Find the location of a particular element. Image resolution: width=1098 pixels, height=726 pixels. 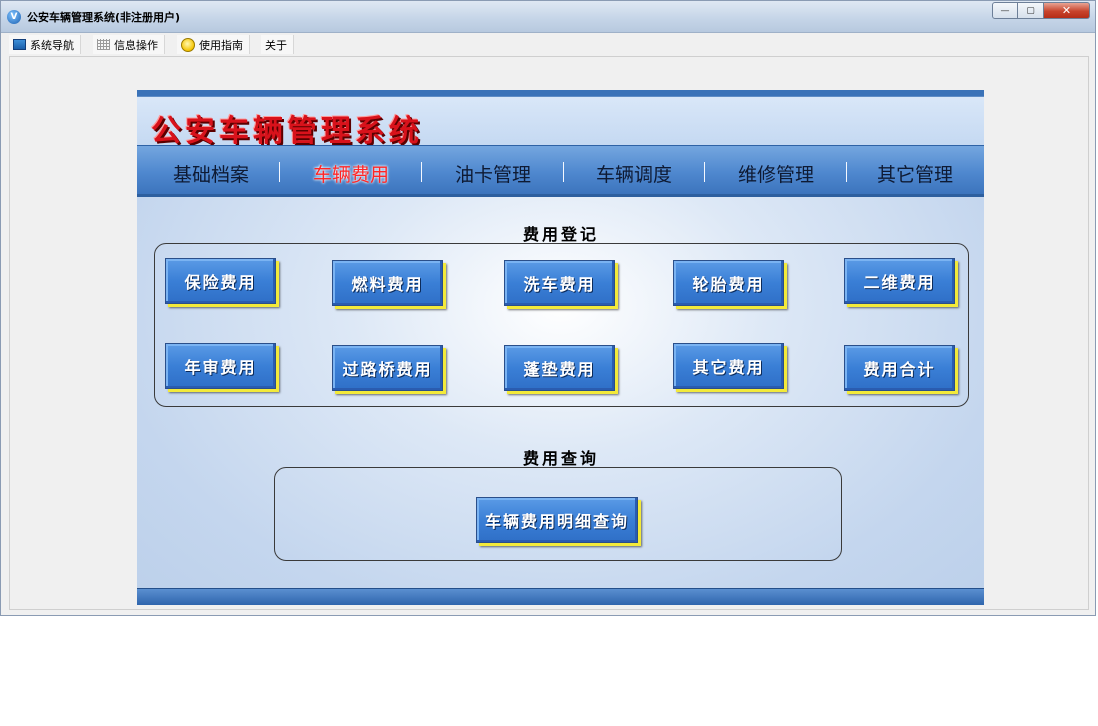

minimize-icon: — is located at coordinates (1005, 10).